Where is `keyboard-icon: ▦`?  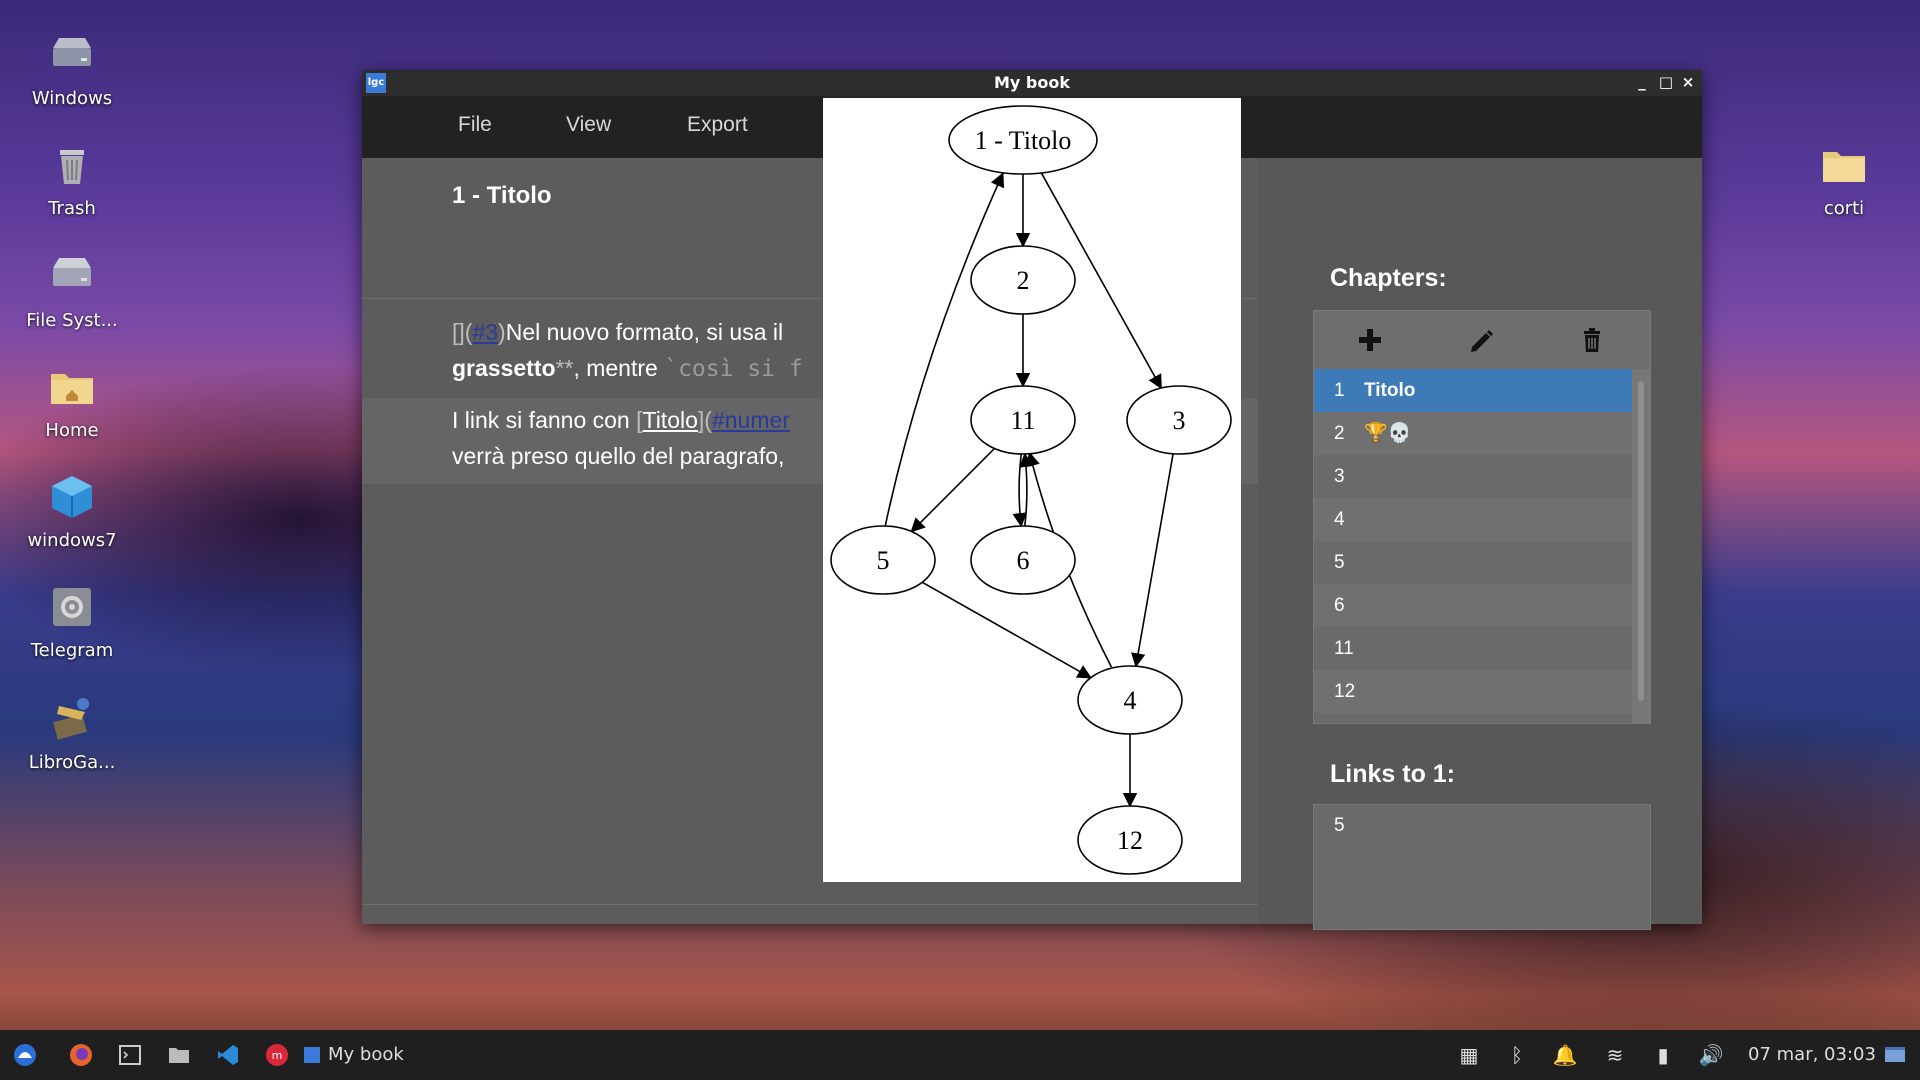 keyboard-icon: ▦ is located at coordinates (1469, 1055).